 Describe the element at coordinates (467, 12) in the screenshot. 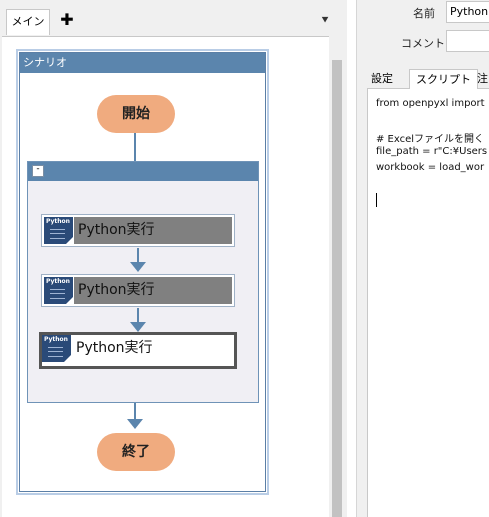

I see `name-input: Python` at that location.